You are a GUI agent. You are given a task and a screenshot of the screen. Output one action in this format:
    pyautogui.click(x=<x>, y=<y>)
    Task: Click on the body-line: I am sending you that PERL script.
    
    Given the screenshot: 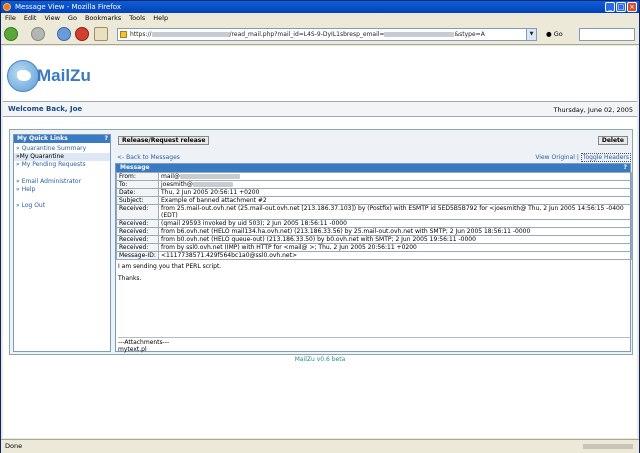 What is the action you would take?
    pyautogui.click(x=170, y=266)
    